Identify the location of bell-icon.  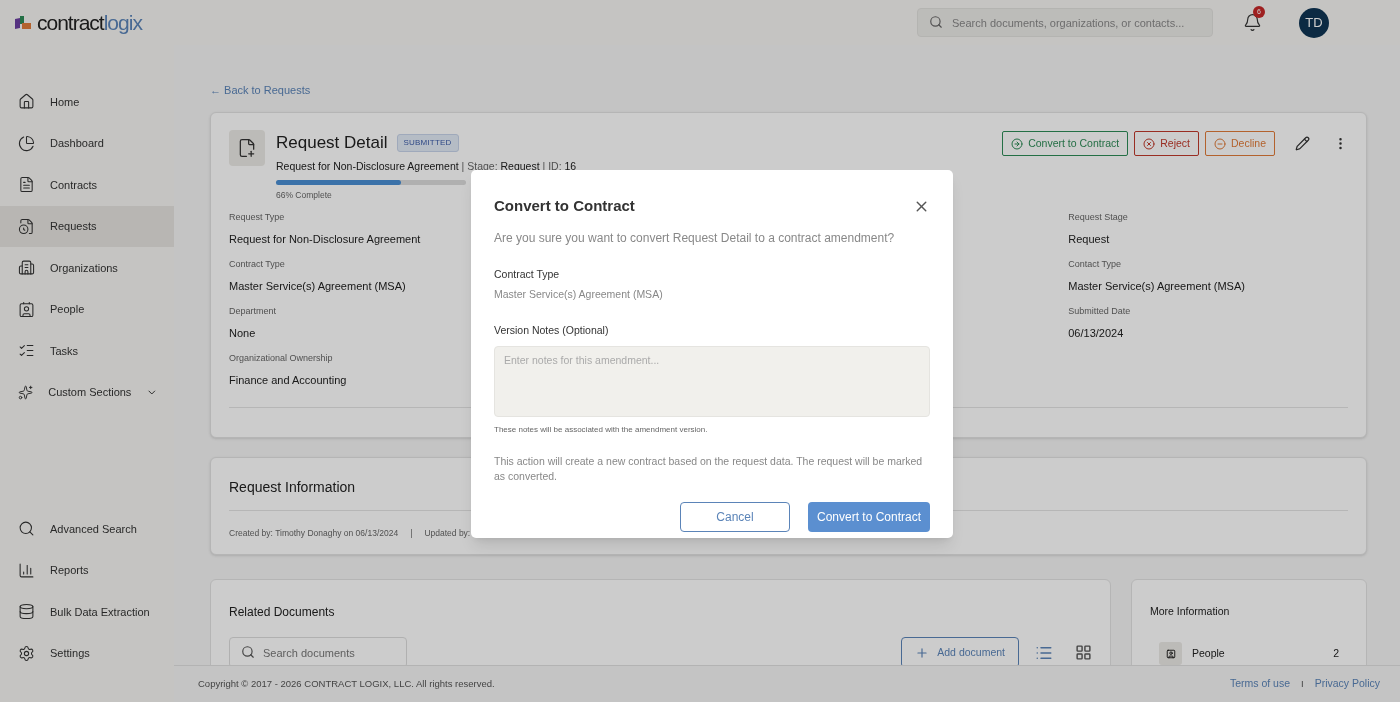
(1252, 22).